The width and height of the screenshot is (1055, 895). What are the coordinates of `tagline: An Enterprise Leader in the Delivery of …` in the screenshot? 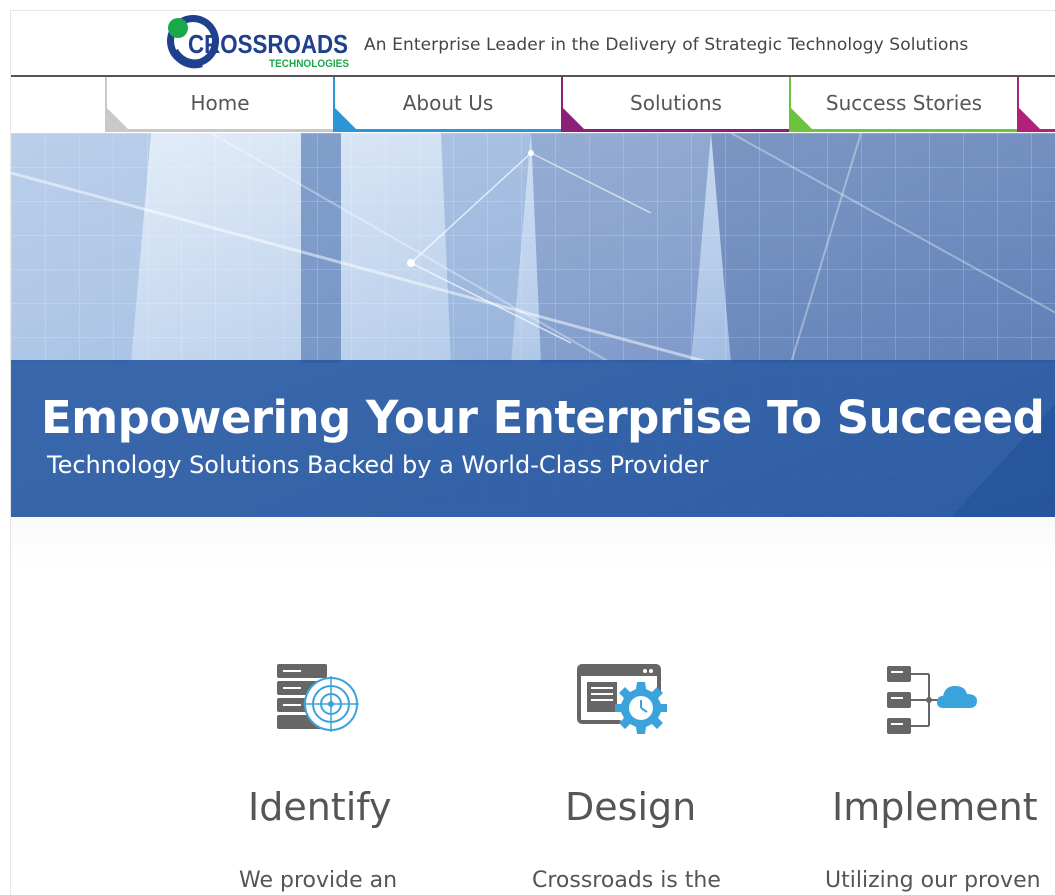 It's located at (666, 45).